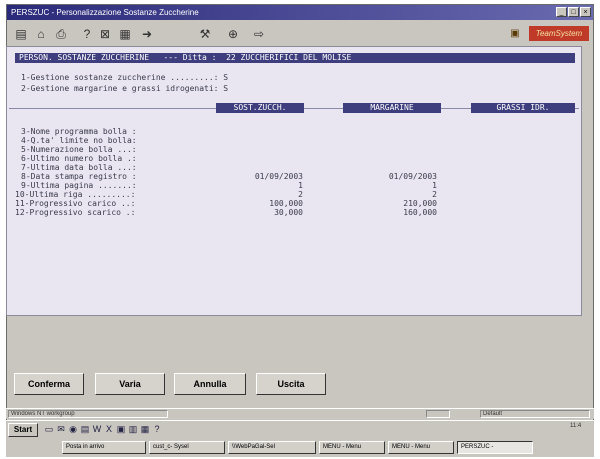 The height and width of the screenshot is (459, 600). I want to click on help-icon: ?, so click(87, 34).